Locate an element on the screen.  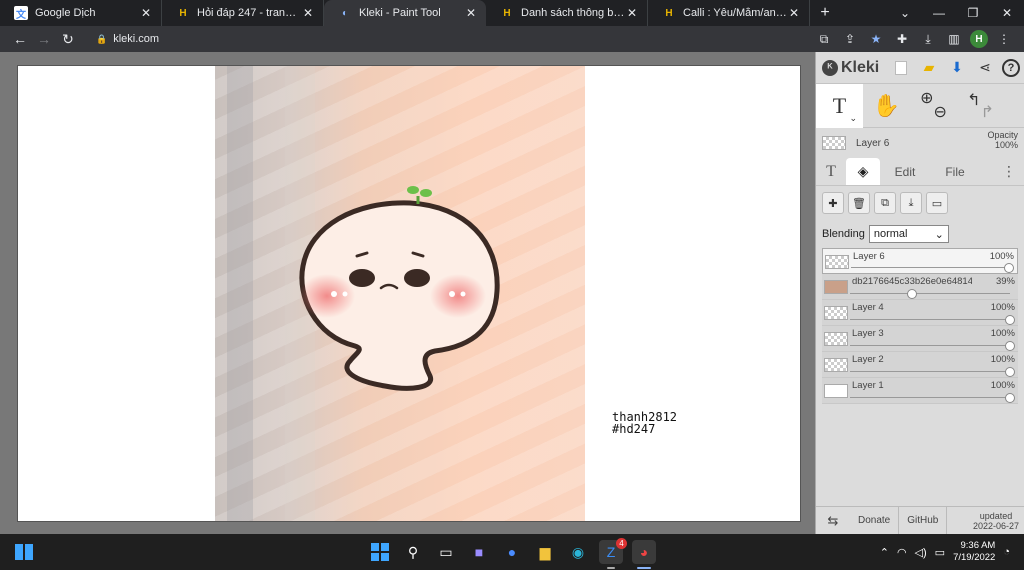
bookmark-star-icon: ★ is located at coordinates (876, 39).